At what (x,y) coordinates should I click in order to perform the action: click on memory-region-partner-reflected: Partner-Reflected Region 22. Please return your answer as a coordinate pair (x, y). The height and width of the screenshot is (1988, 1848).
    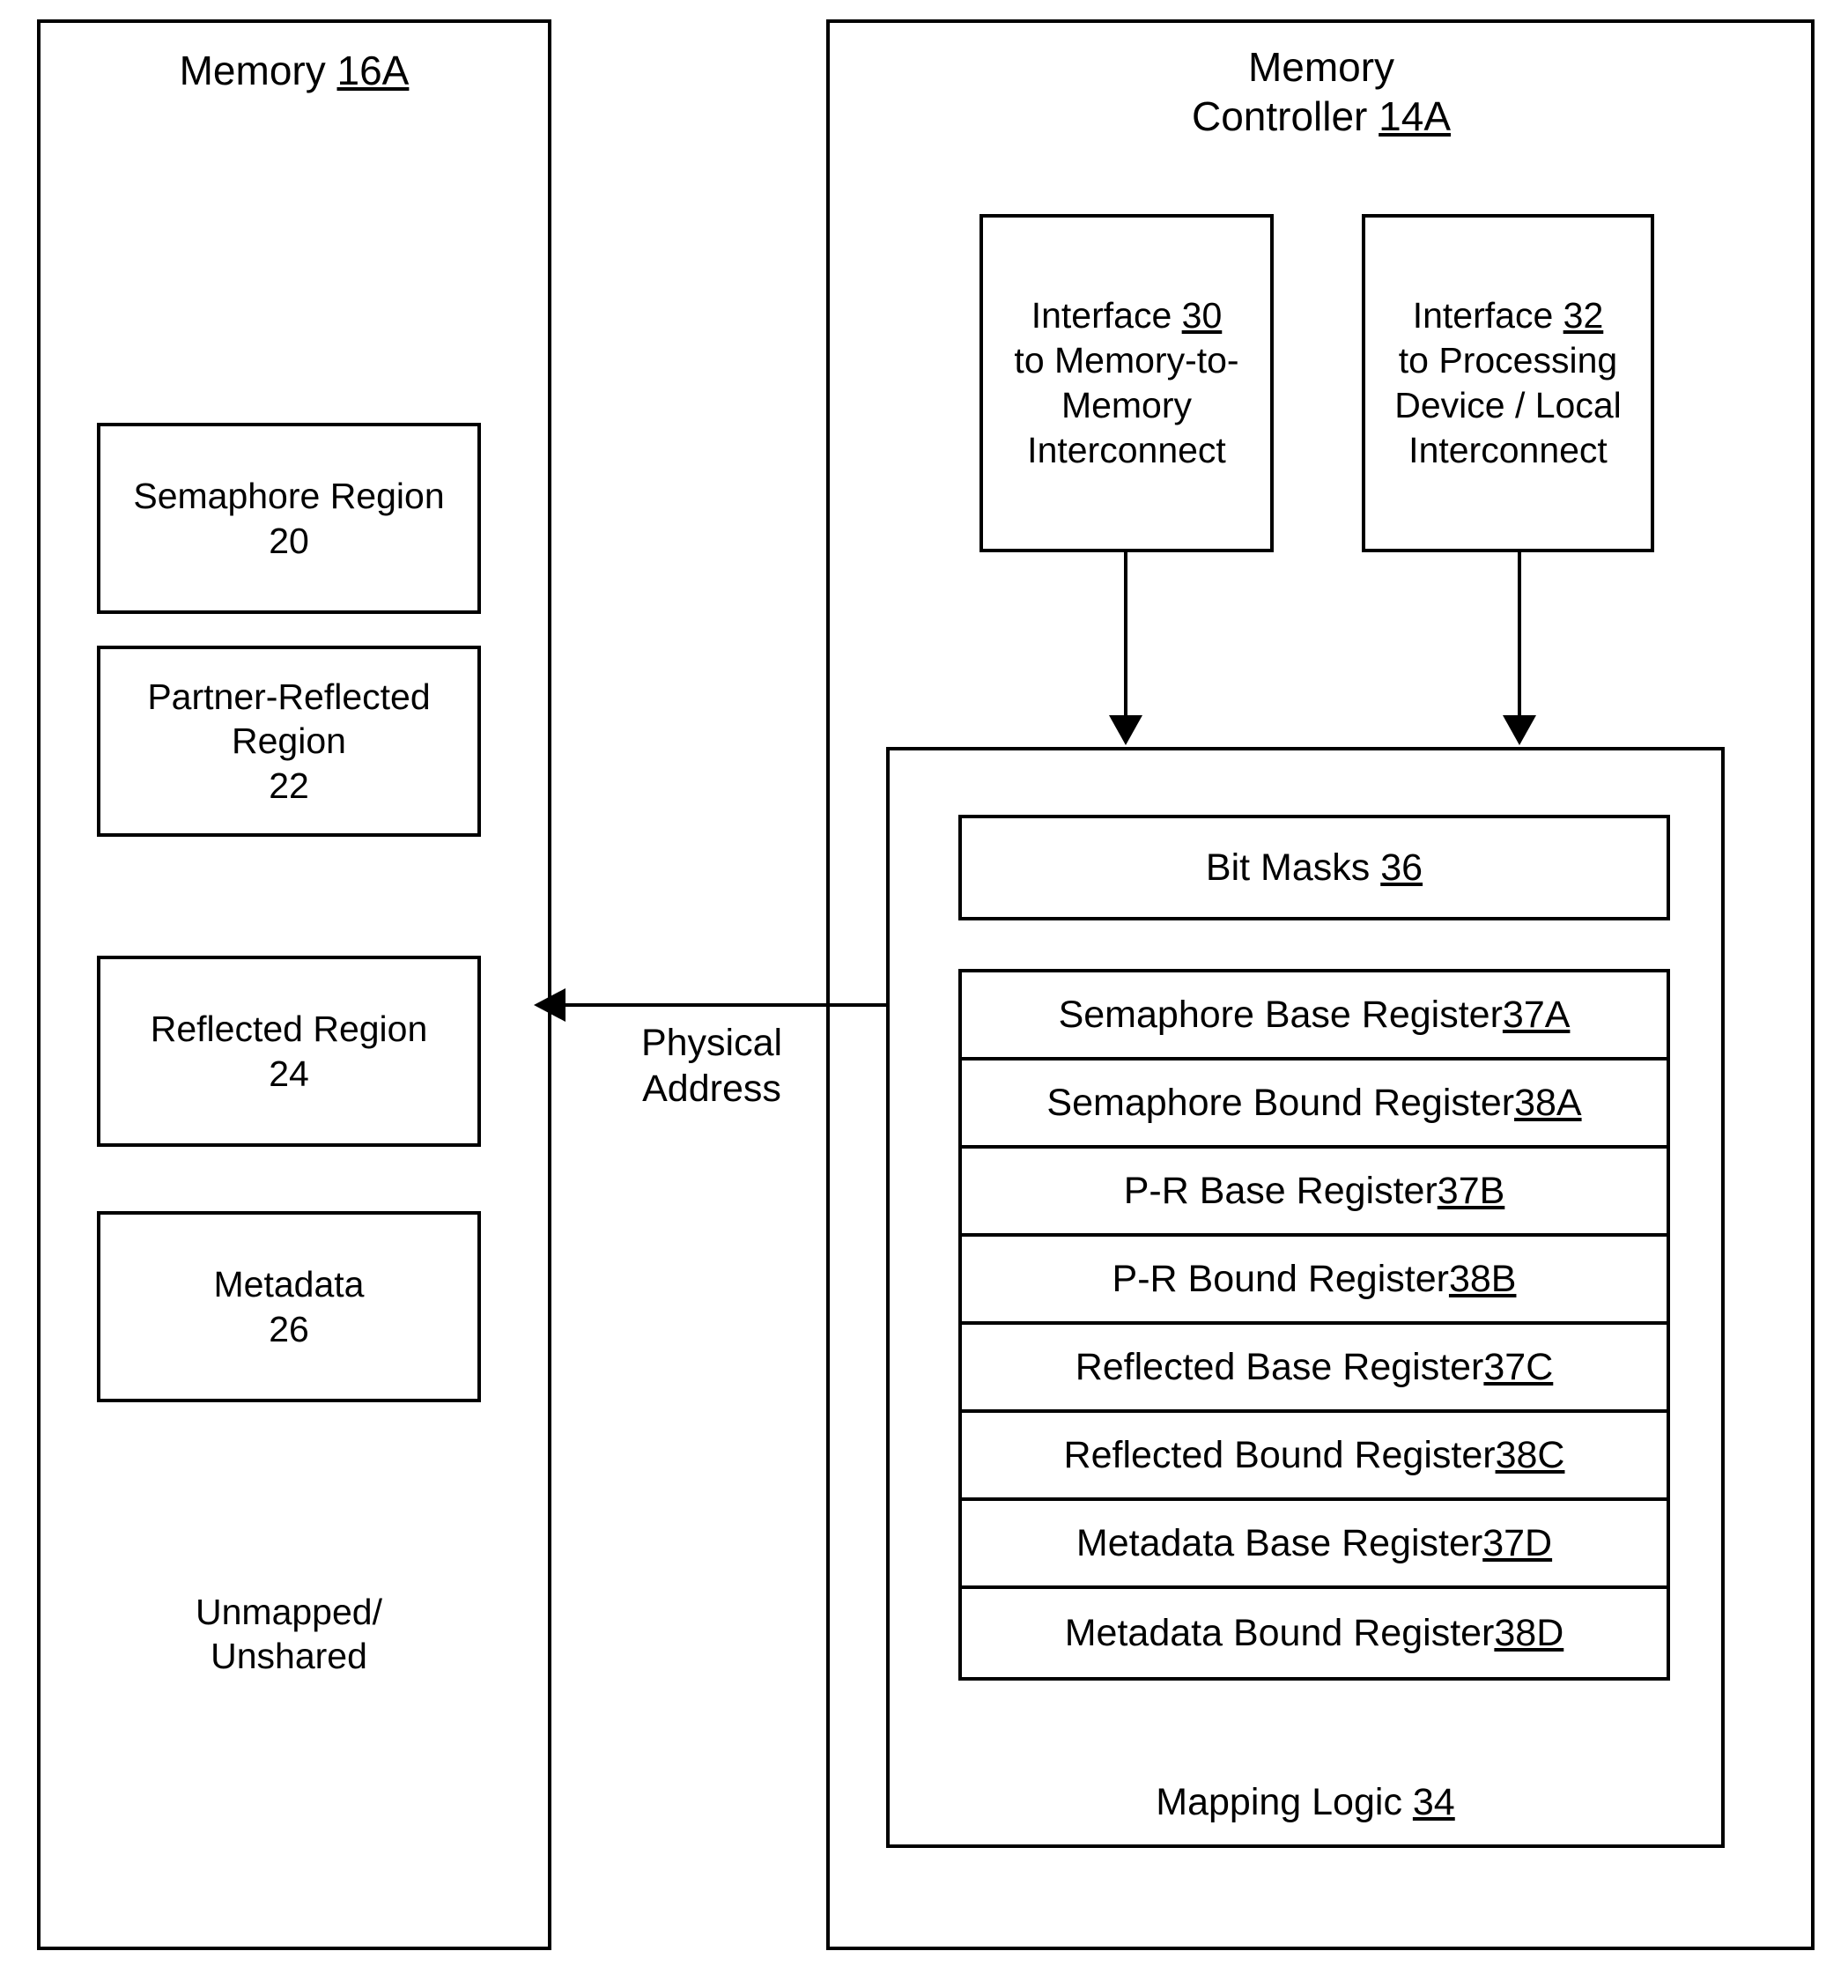
    Looking at the image, I should click on (289, 741).